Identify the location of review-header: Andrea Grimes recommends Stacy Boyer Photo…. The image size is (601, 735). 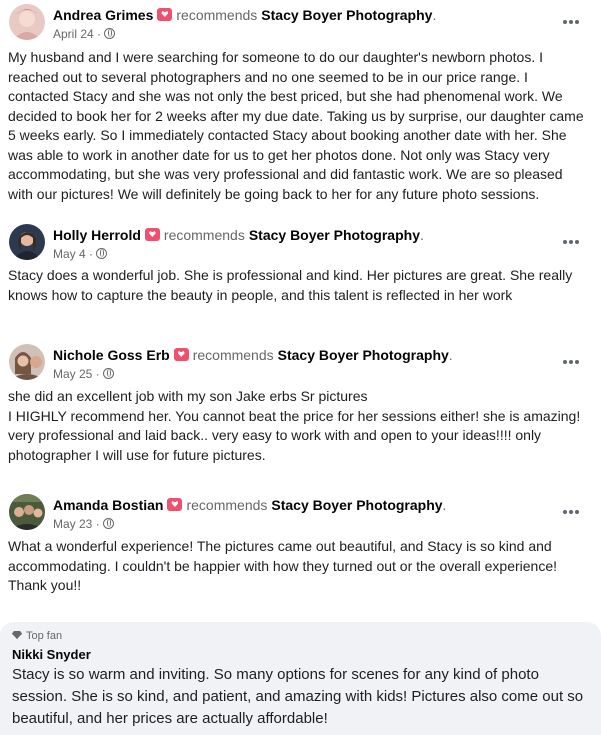
(245, 15).